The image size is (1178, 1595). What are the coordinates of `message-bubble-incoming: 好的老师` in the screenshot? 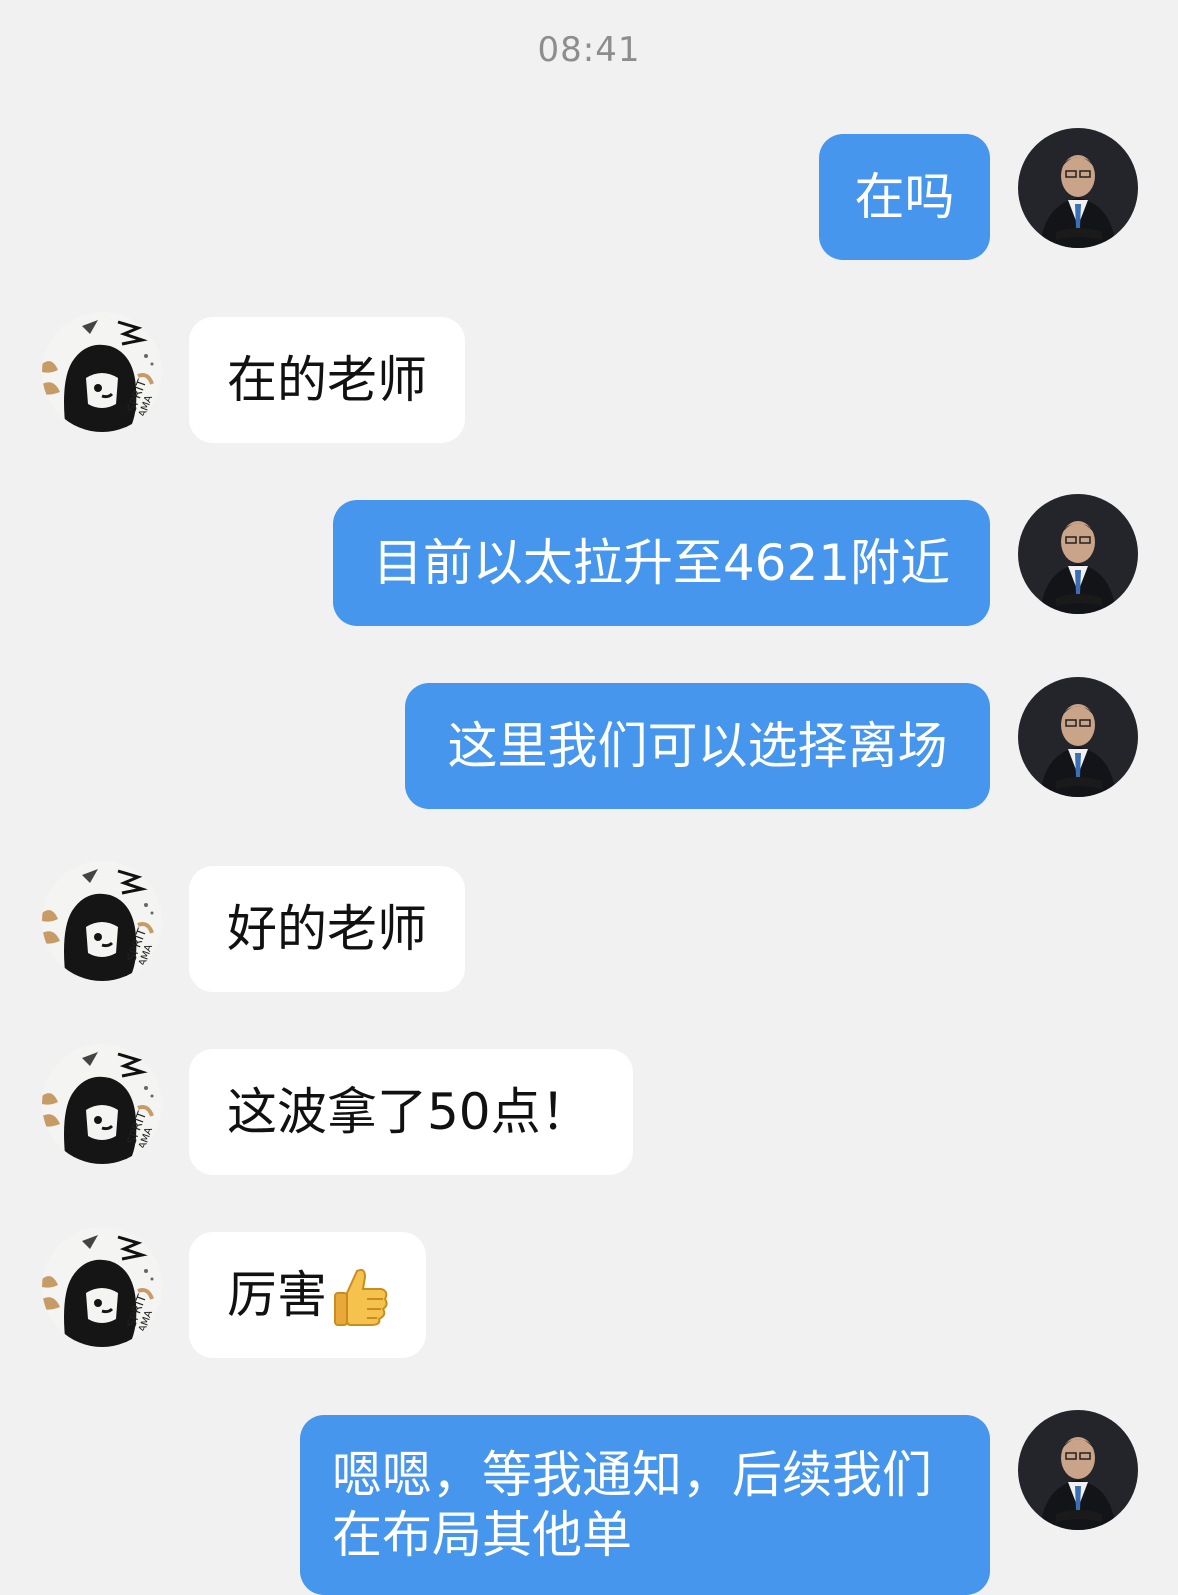 It's located at (327, 929).